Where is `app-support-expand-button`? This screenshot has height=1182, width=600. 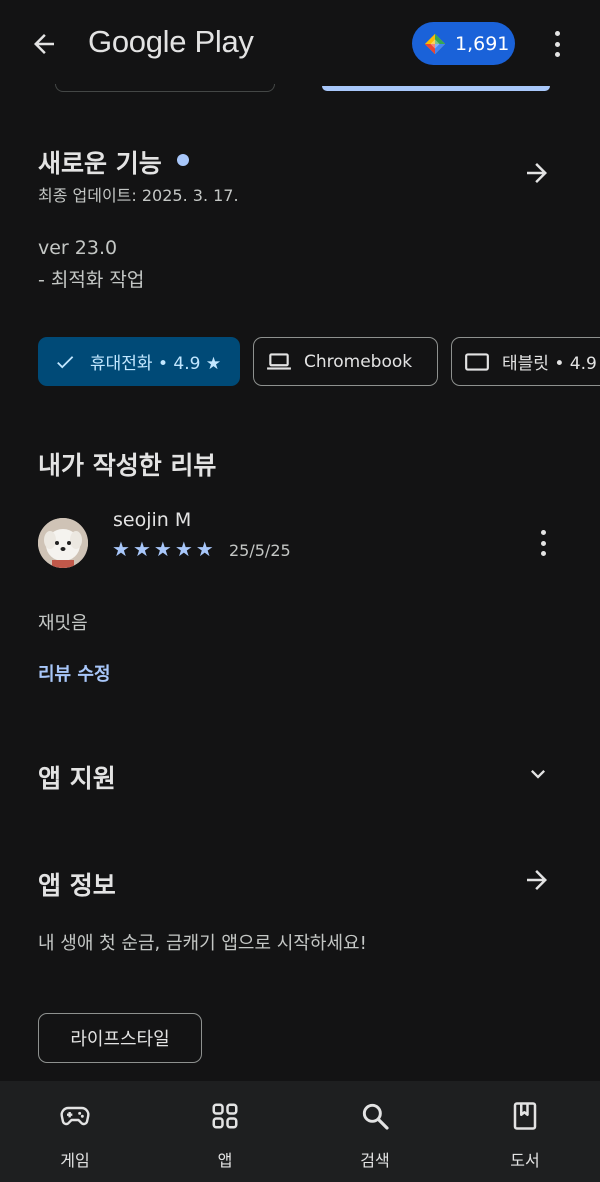 app-support-expand-button is located at coordinates (538, 774).